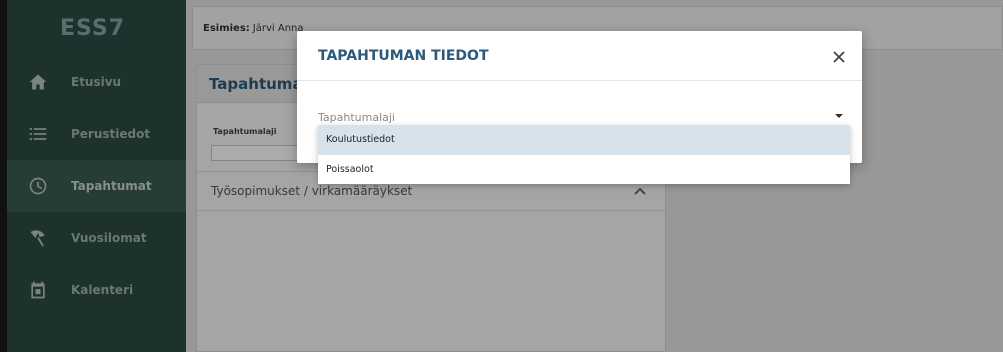 Image resolution: width=1003 pixels, height=352 pixels. What do you see at coordinates (839, 57) in the screenshot?
I see `close-icon` at bounding box center [839, 57].